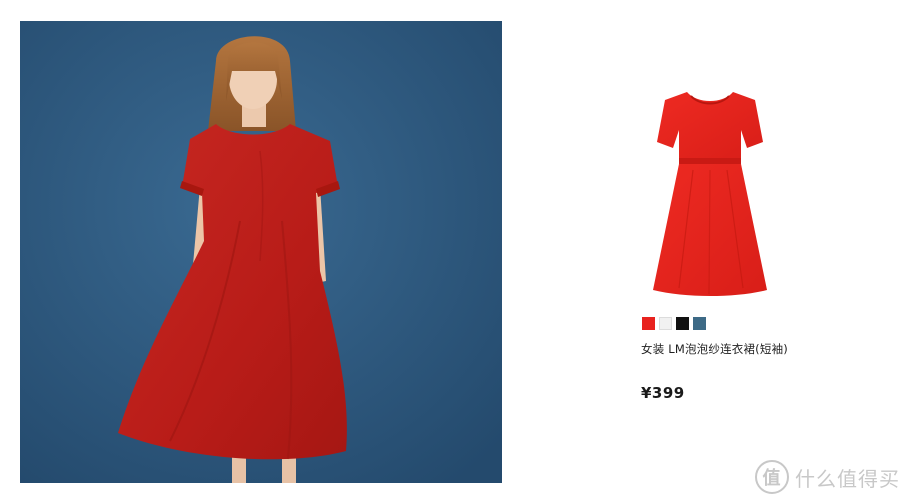  Describe the element at coordinates (699, 323) in the screenshot. I see `swatch-slate-blue` at that location.